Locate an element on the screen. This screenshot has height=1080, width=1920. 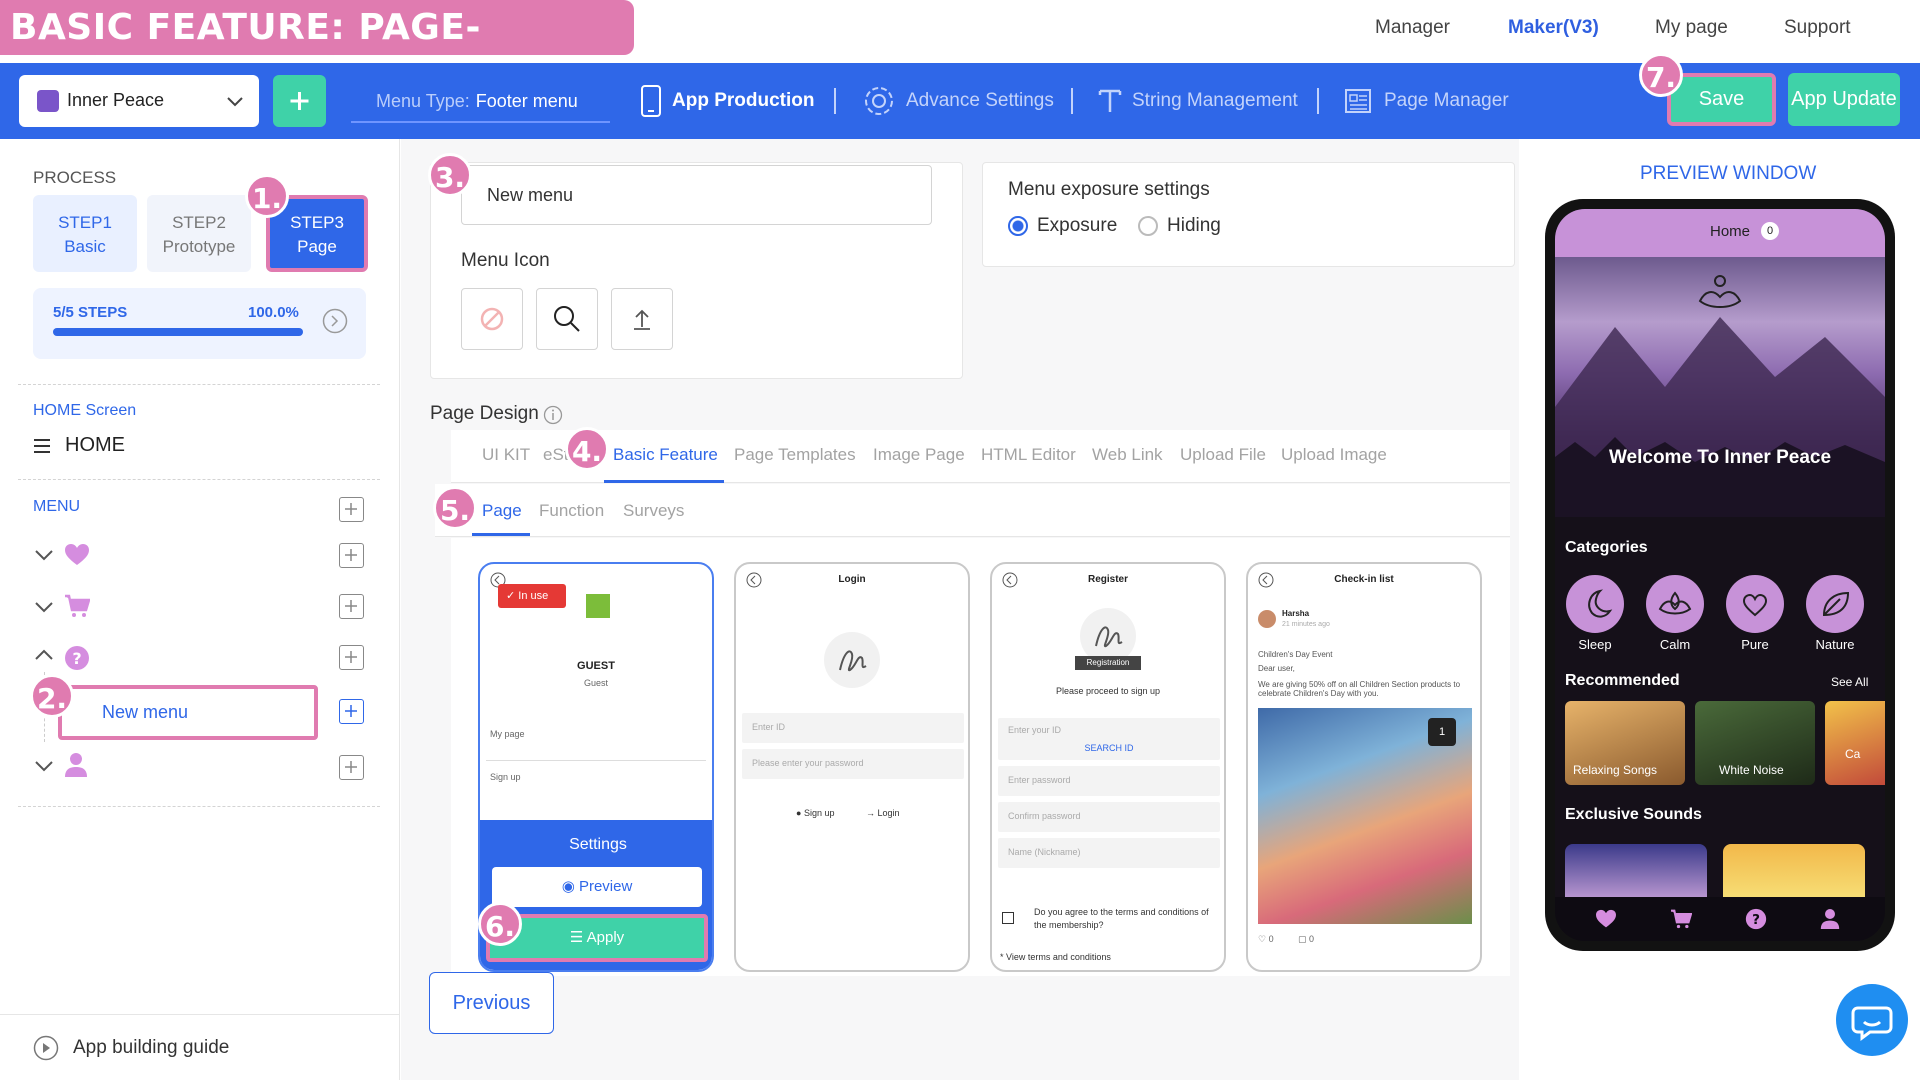
post-greeting: Dear user, is located at coordinates (1276, 668).